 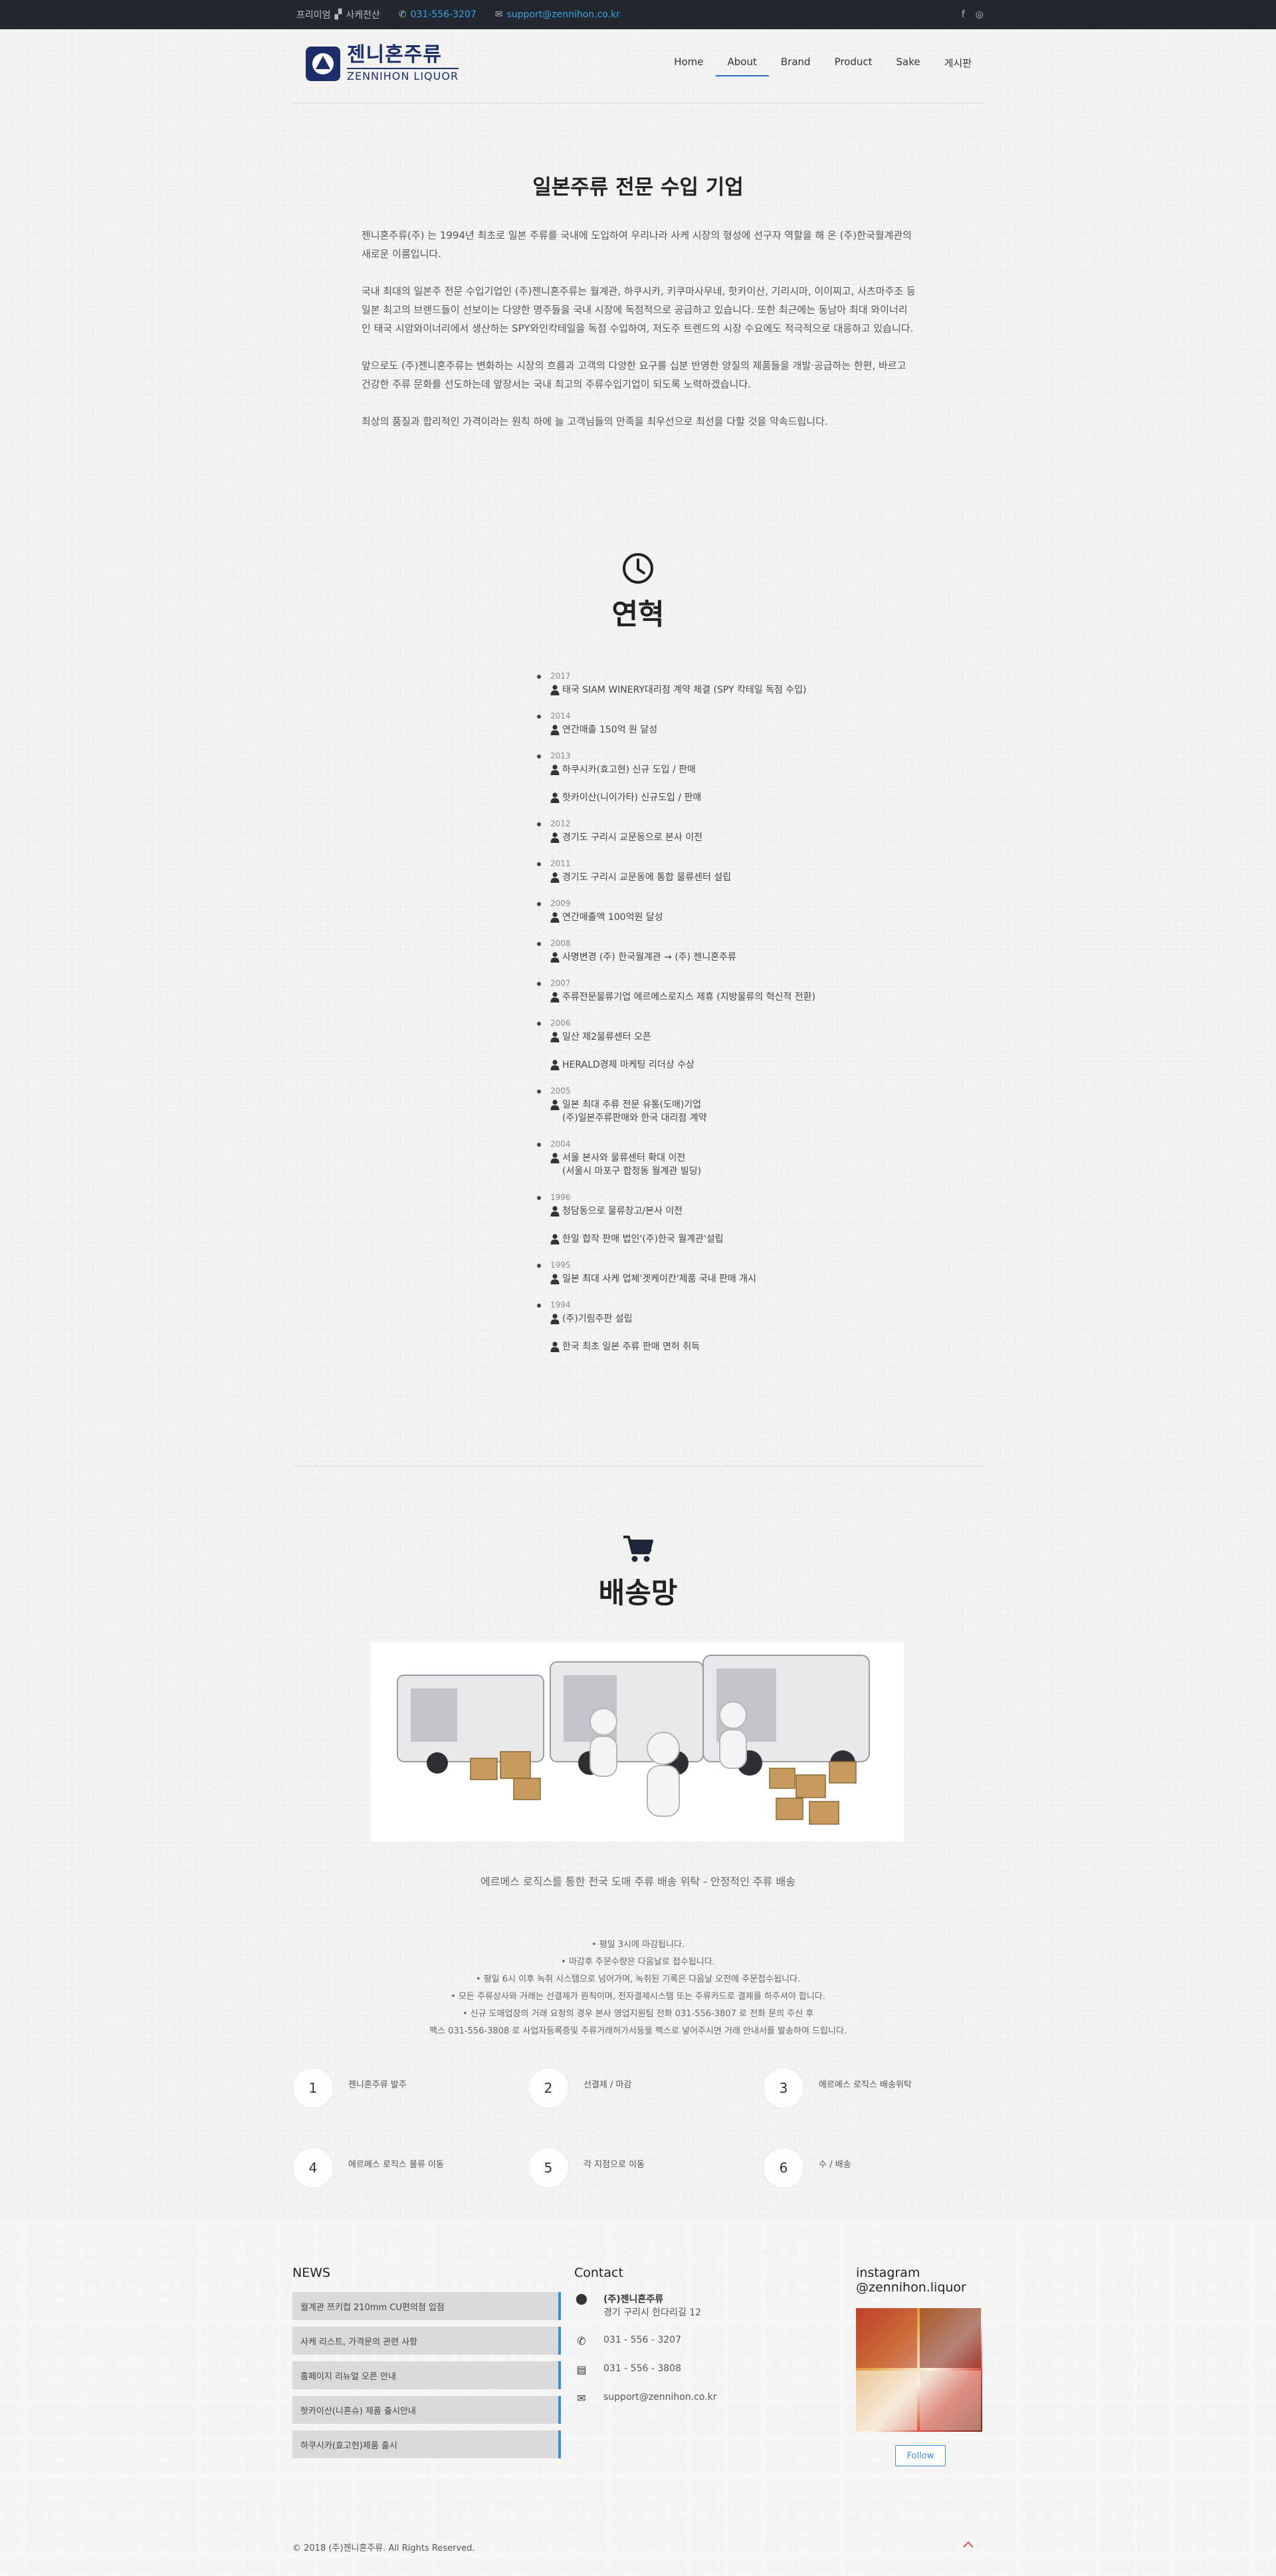 What do you see at coordinates (608, 2084) in the screenshot?
I see `step-label: 선결제 / 마감` at bounding box center [608, 2084].